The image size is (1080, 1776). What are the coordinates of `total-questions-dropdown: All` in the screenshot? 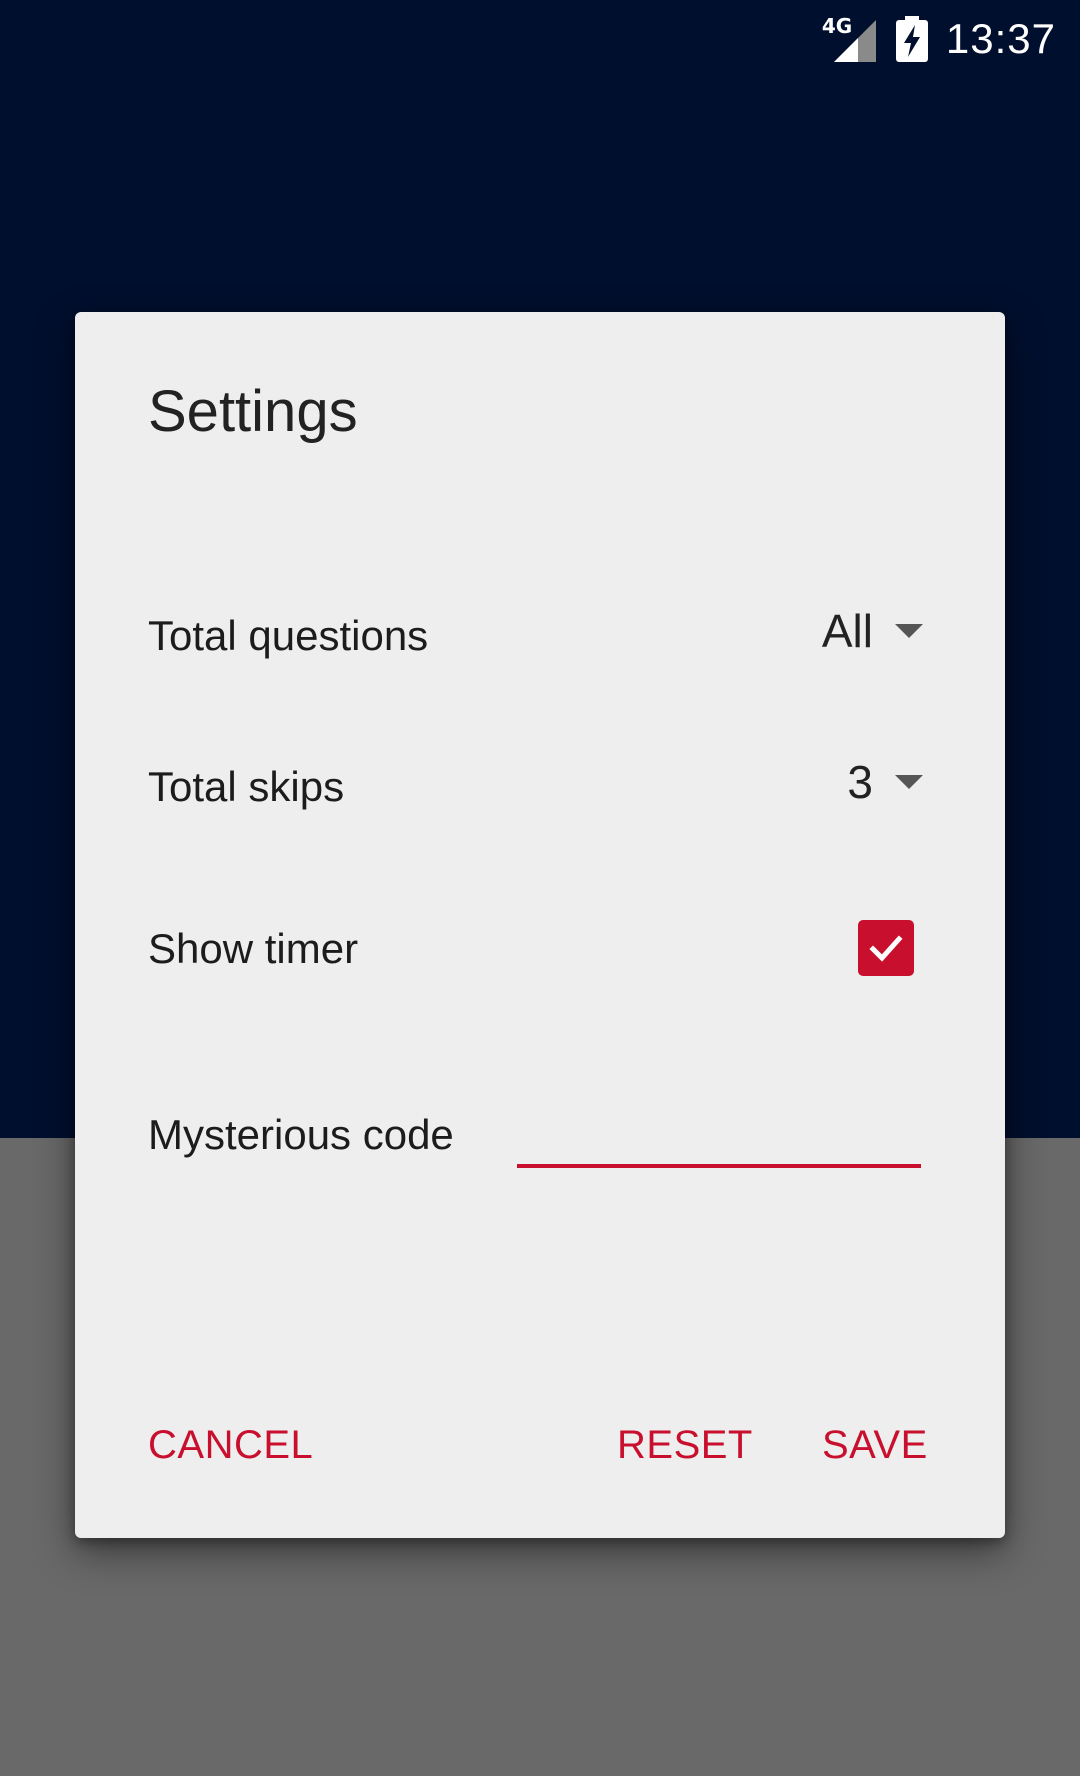 It's located at (872, 631).